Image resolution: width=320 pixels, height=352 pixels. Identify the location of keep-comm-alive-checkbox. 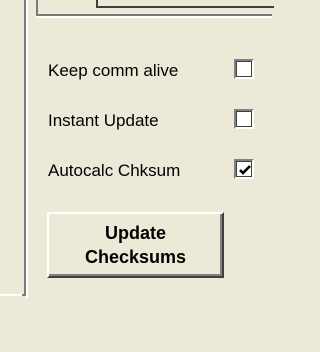
(244, 69).